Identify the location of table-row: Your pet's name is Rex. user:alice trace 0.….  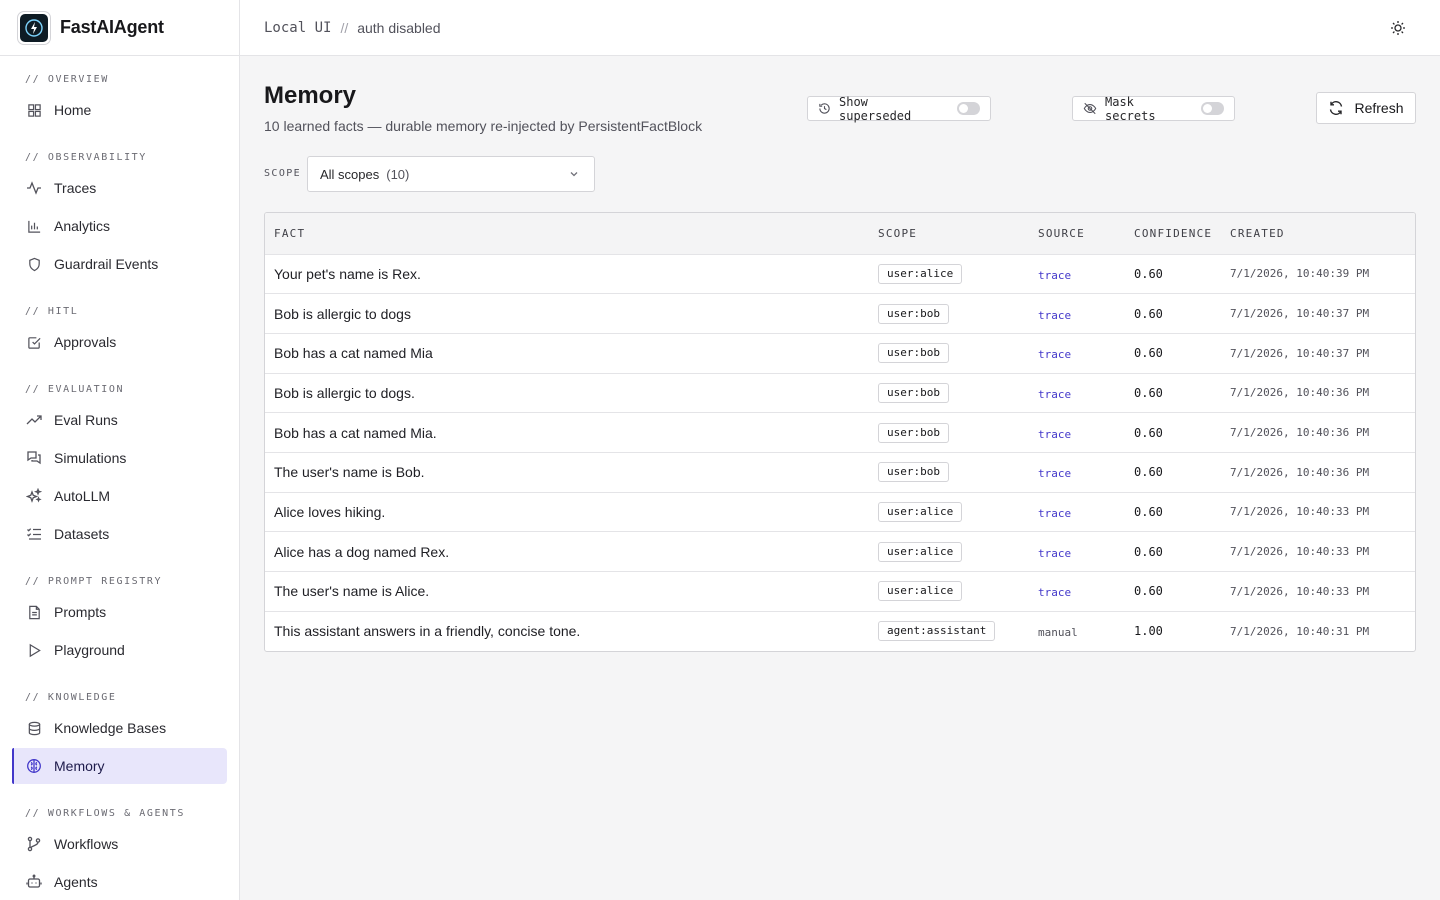
(840, 274).